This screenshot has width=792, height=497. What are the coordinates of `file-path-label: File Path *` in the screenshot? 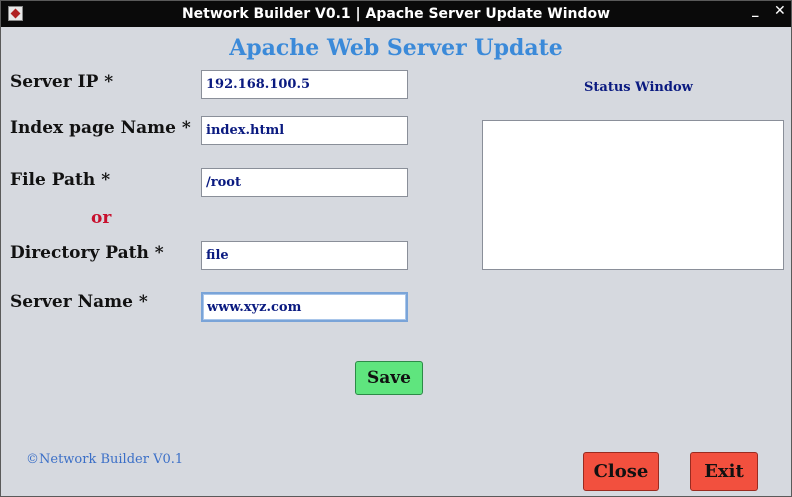 It's located at (60, 180).